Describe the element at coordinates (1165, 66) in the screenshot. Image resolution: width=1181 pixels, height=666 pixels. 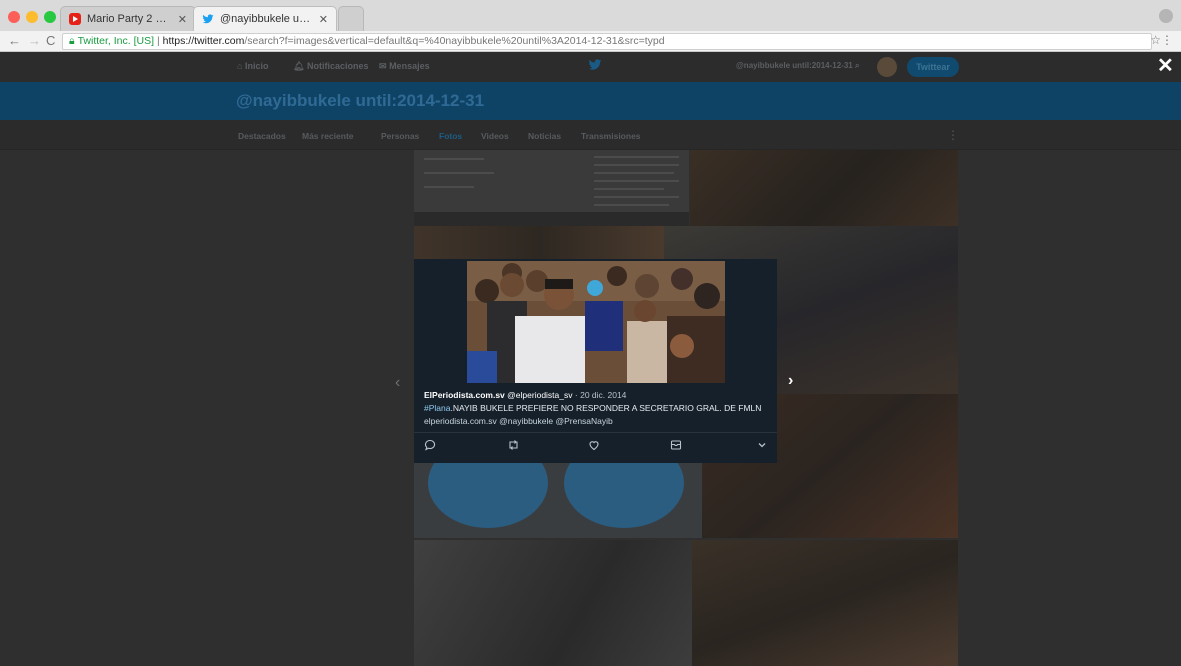
I see `close-lightbox-icon: ✕` at that location.